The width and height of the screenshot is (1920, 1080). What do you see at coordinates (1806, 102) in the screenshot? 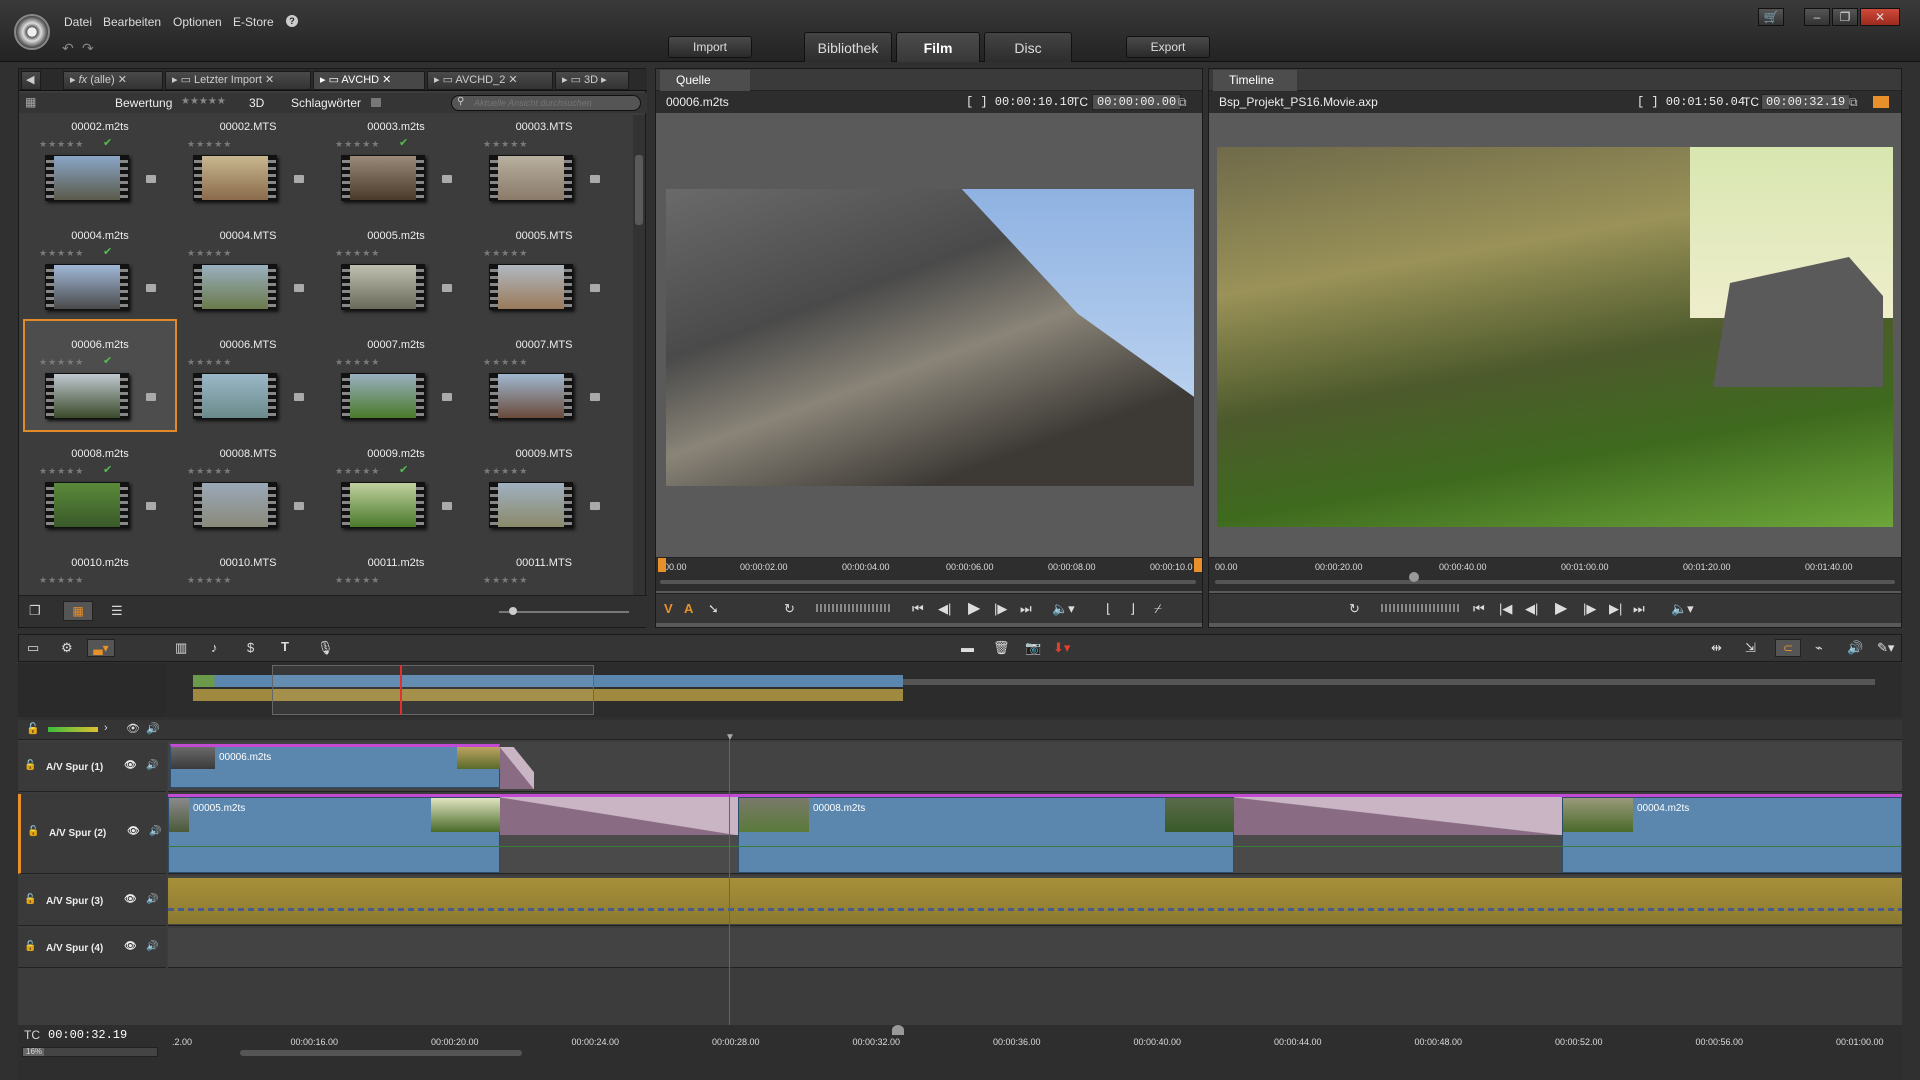
I see `timeline-timecode: 00:00:32.19` at bounding box center [1806, 102].